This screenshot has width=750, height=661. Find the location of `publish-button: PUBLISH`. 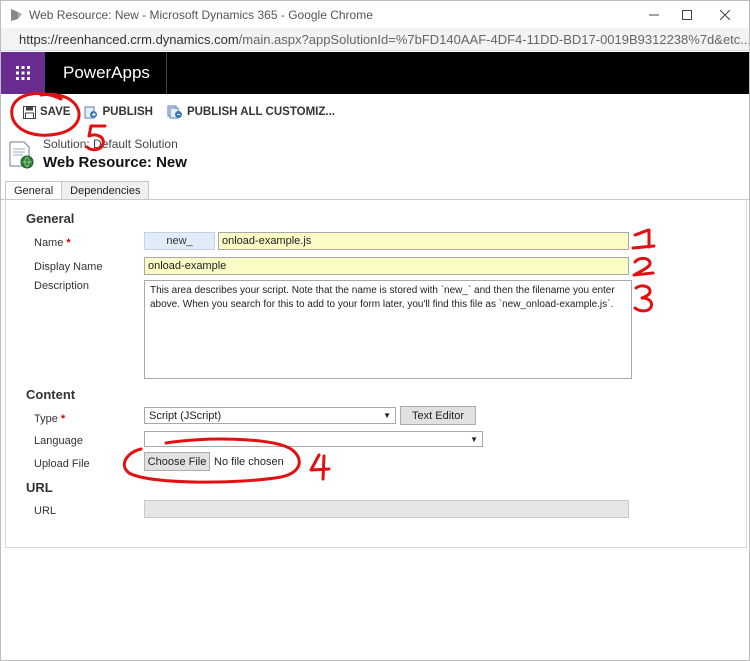

publish-button: PUBLISH is located at coordinates (118, 112).